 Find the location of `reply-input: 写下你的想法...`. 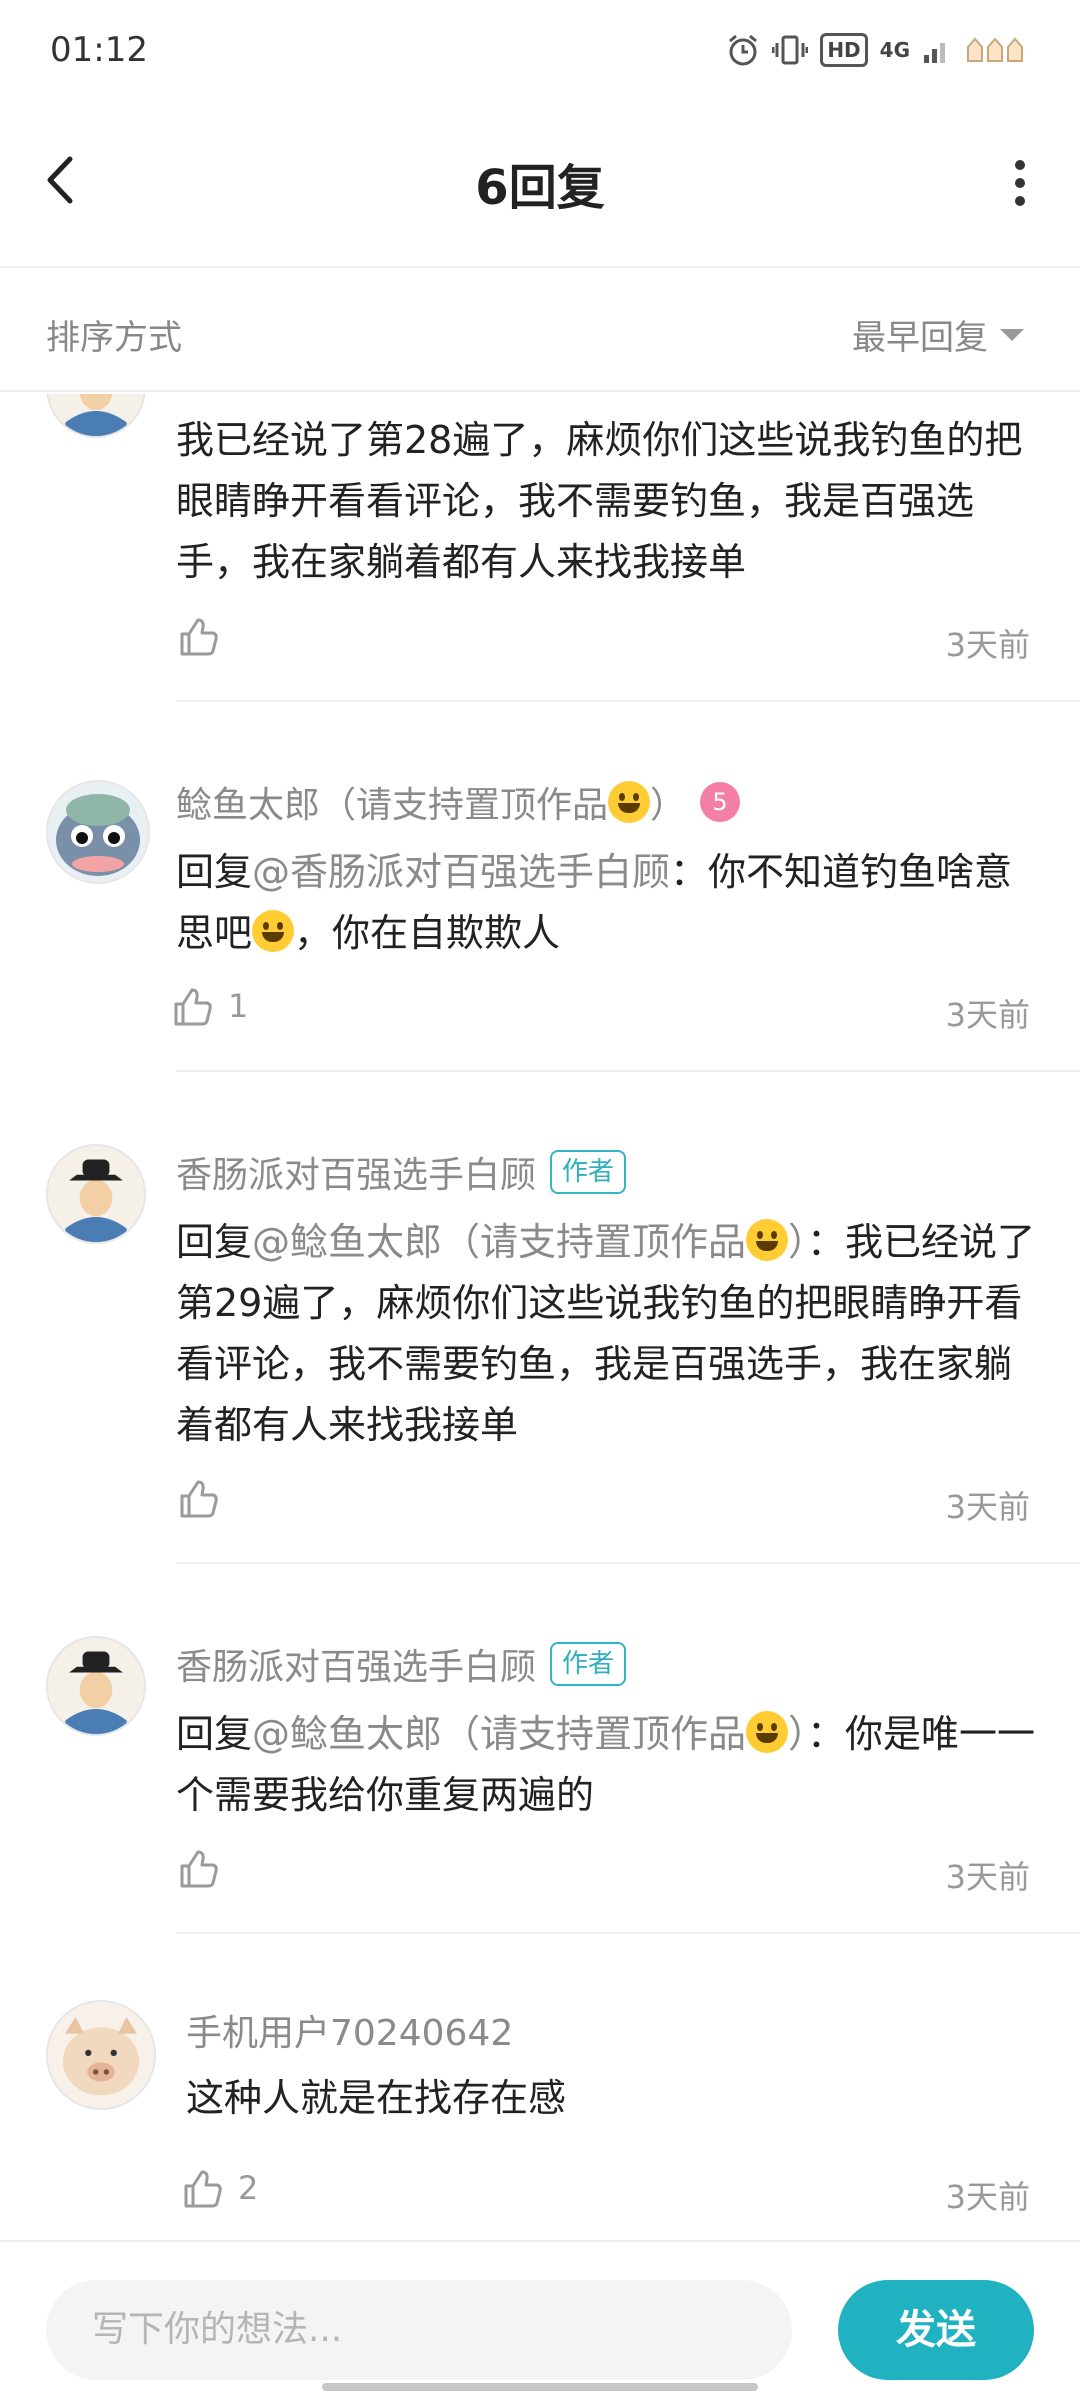

reply-input: 写下你的想法... is located at coordinates (419, 2330).